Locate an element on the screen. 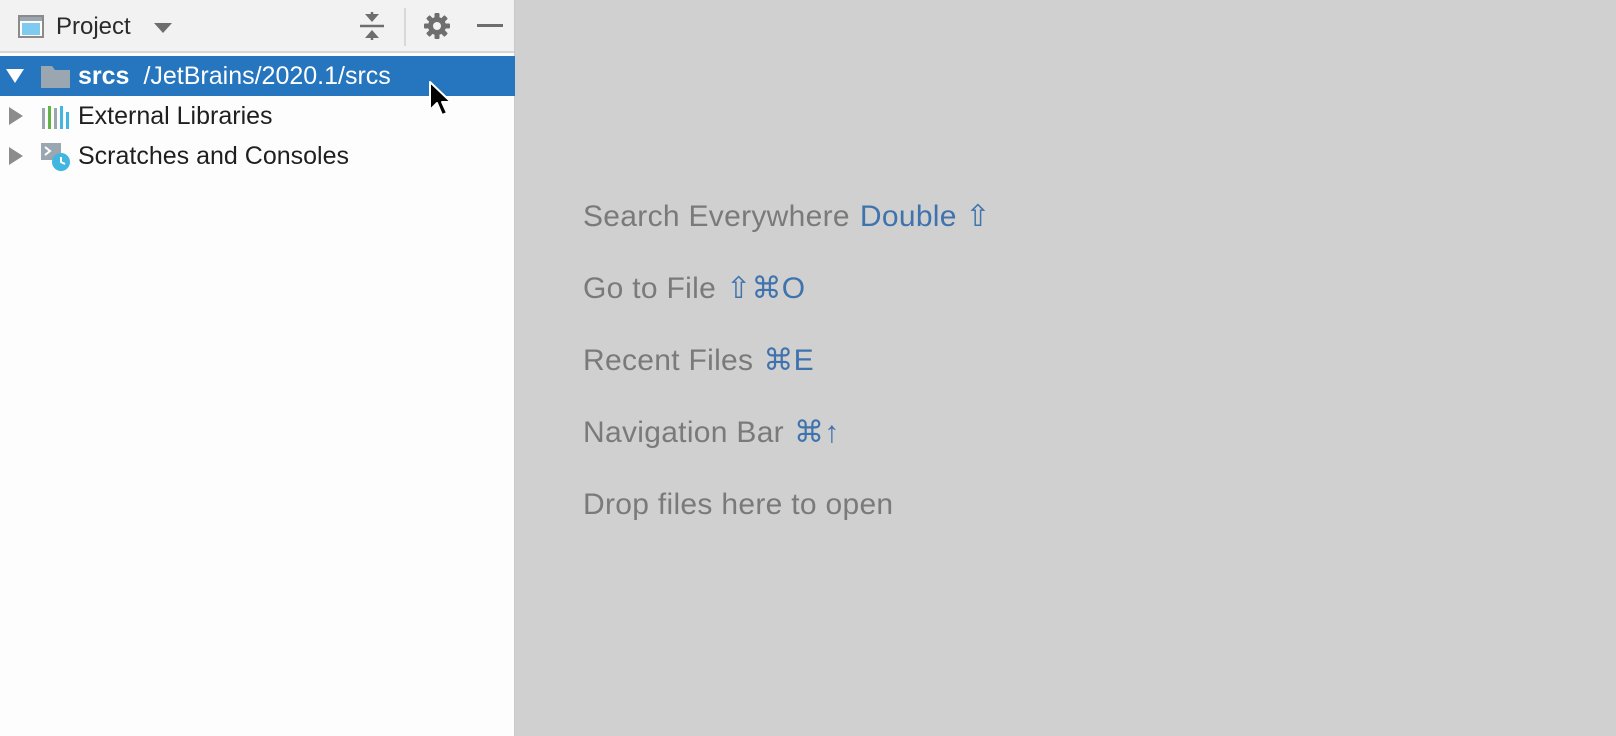 Image resolution: width=1616 pixels, height=736 pixels. project-view-icon is located at coordinates (31, 26).